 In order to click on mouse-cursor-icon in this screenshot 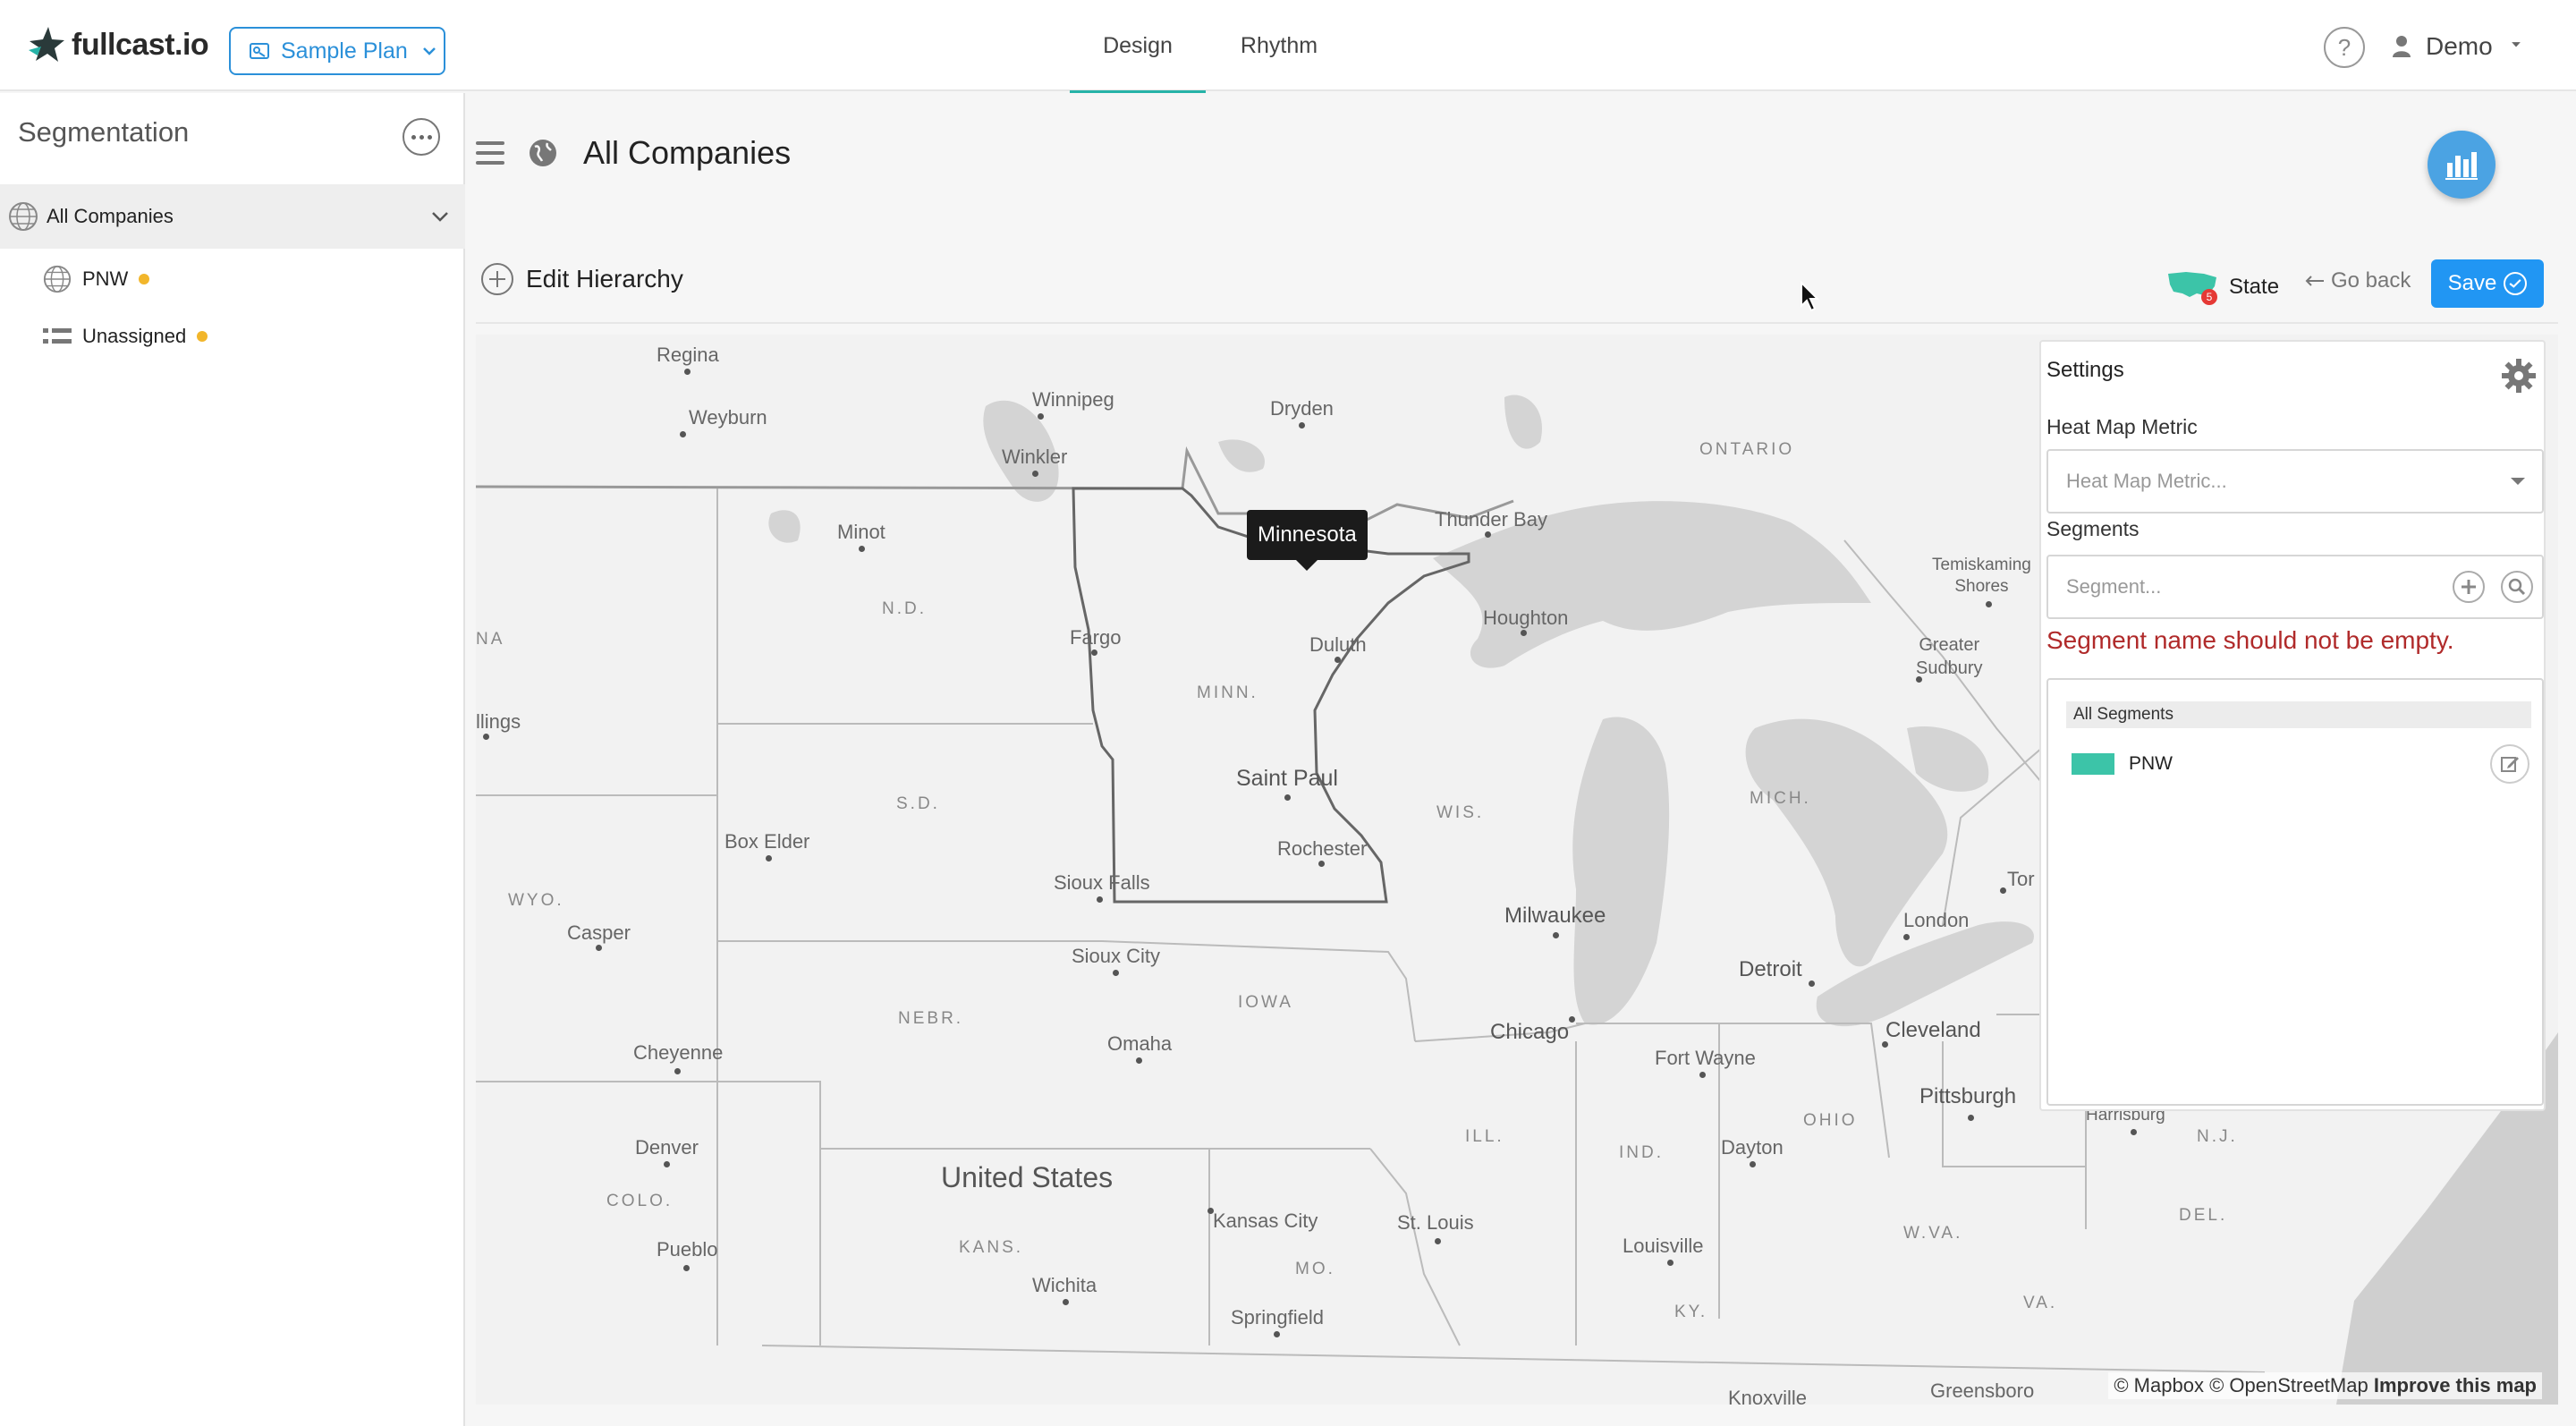, I will do `click(1810, 296)`.